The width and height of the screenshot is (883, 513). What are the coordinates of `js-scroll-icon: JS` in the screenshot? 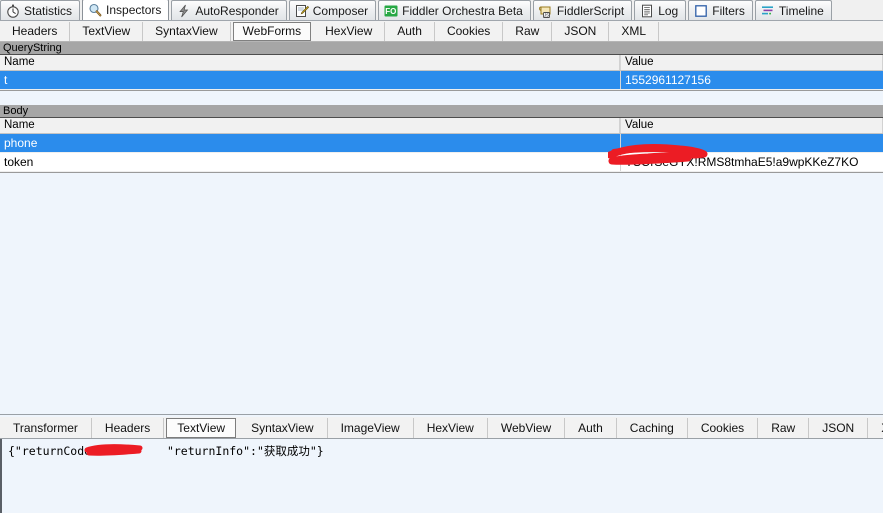 It's located at (545, 11).